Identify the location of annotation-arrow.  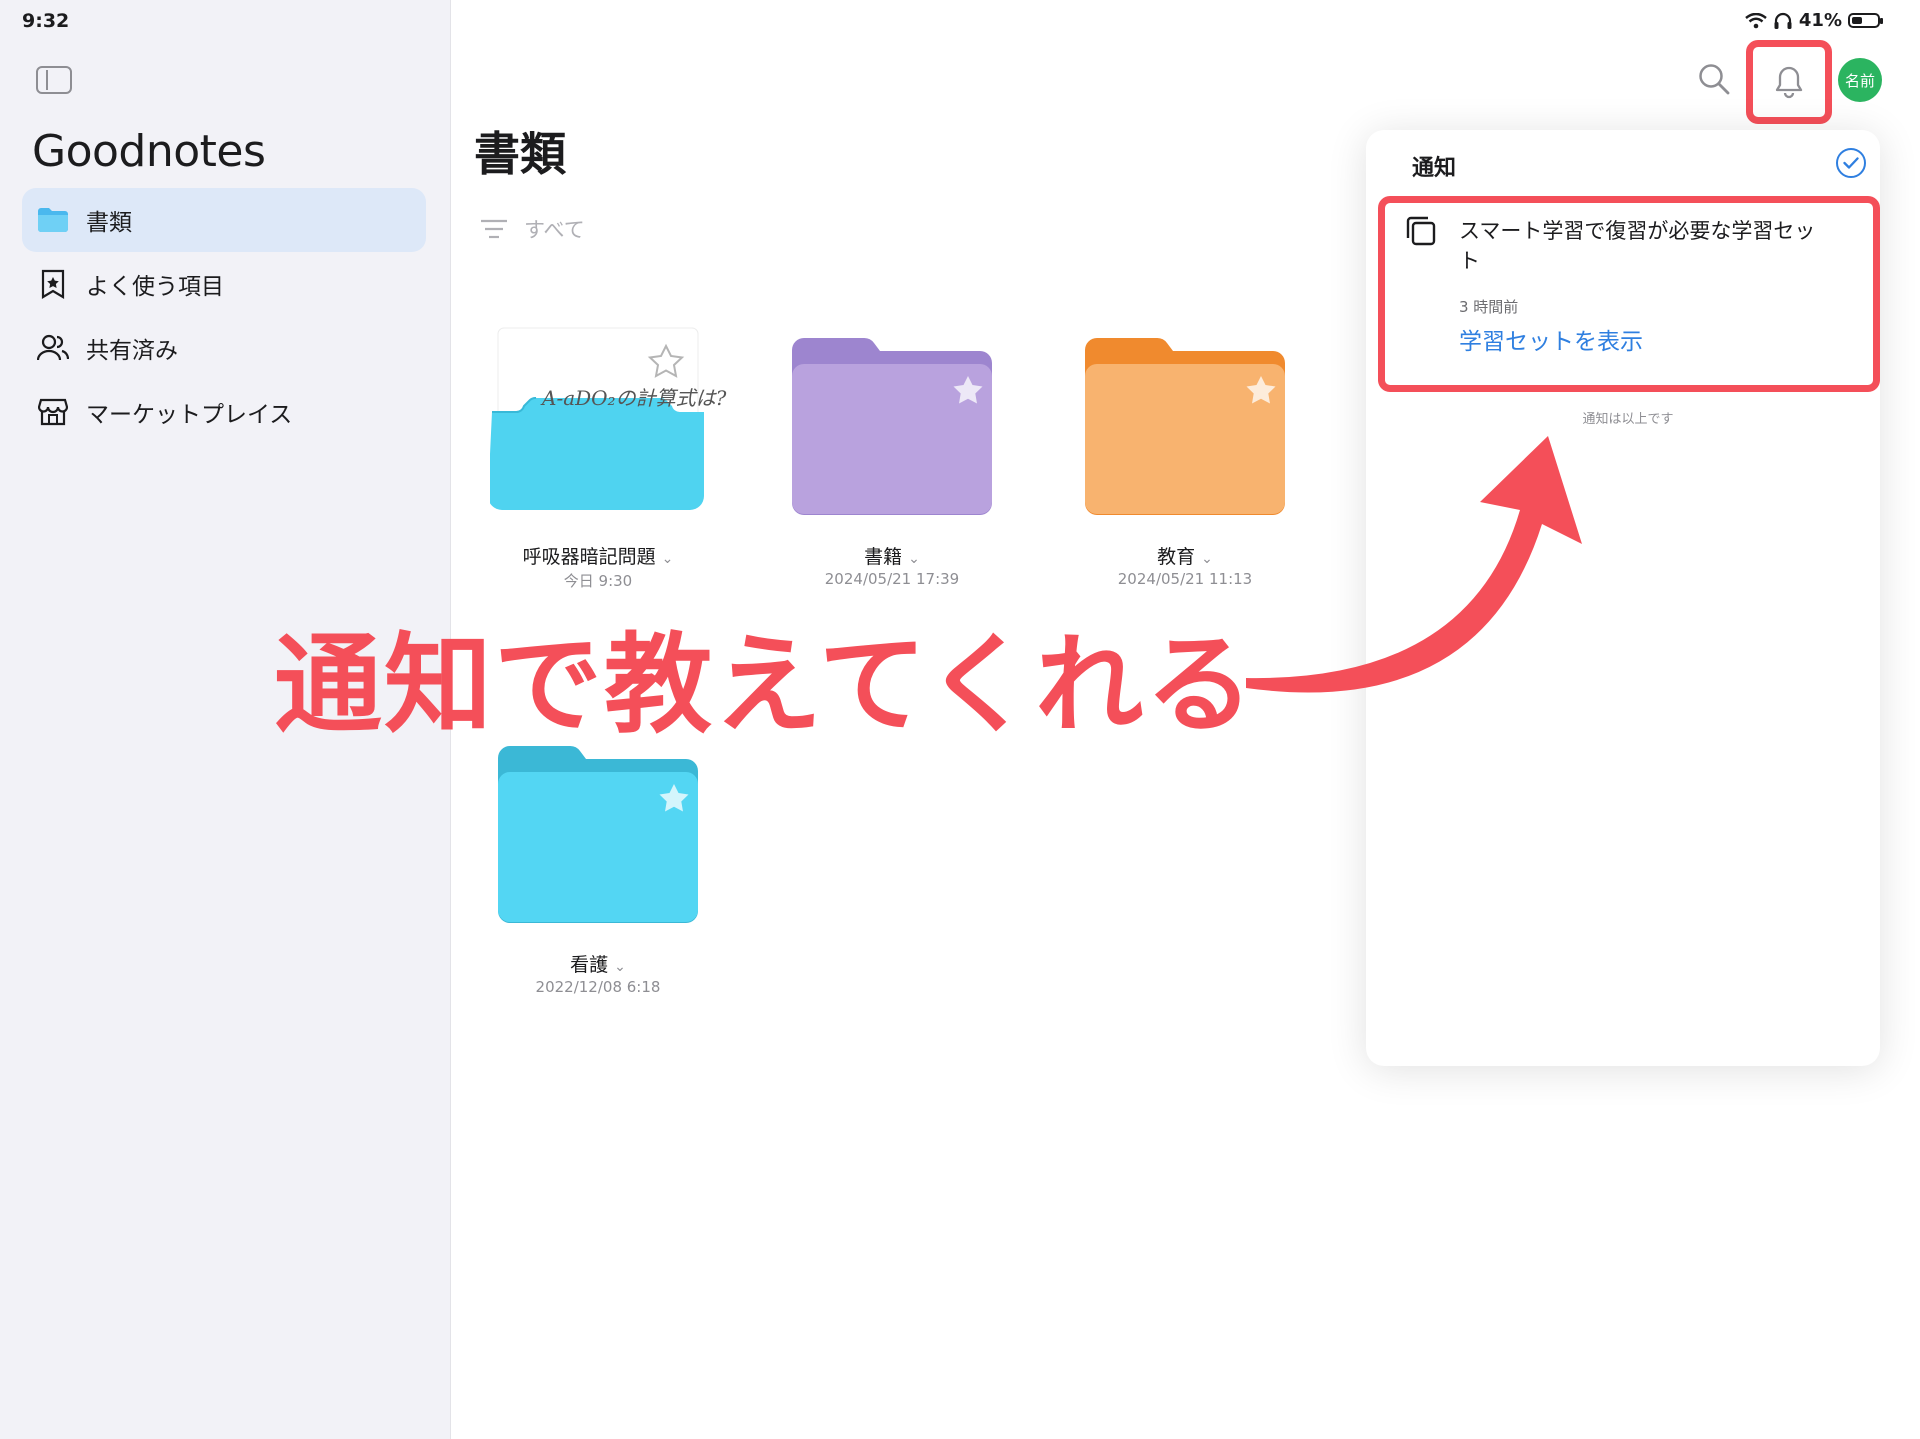
(1414, 564).